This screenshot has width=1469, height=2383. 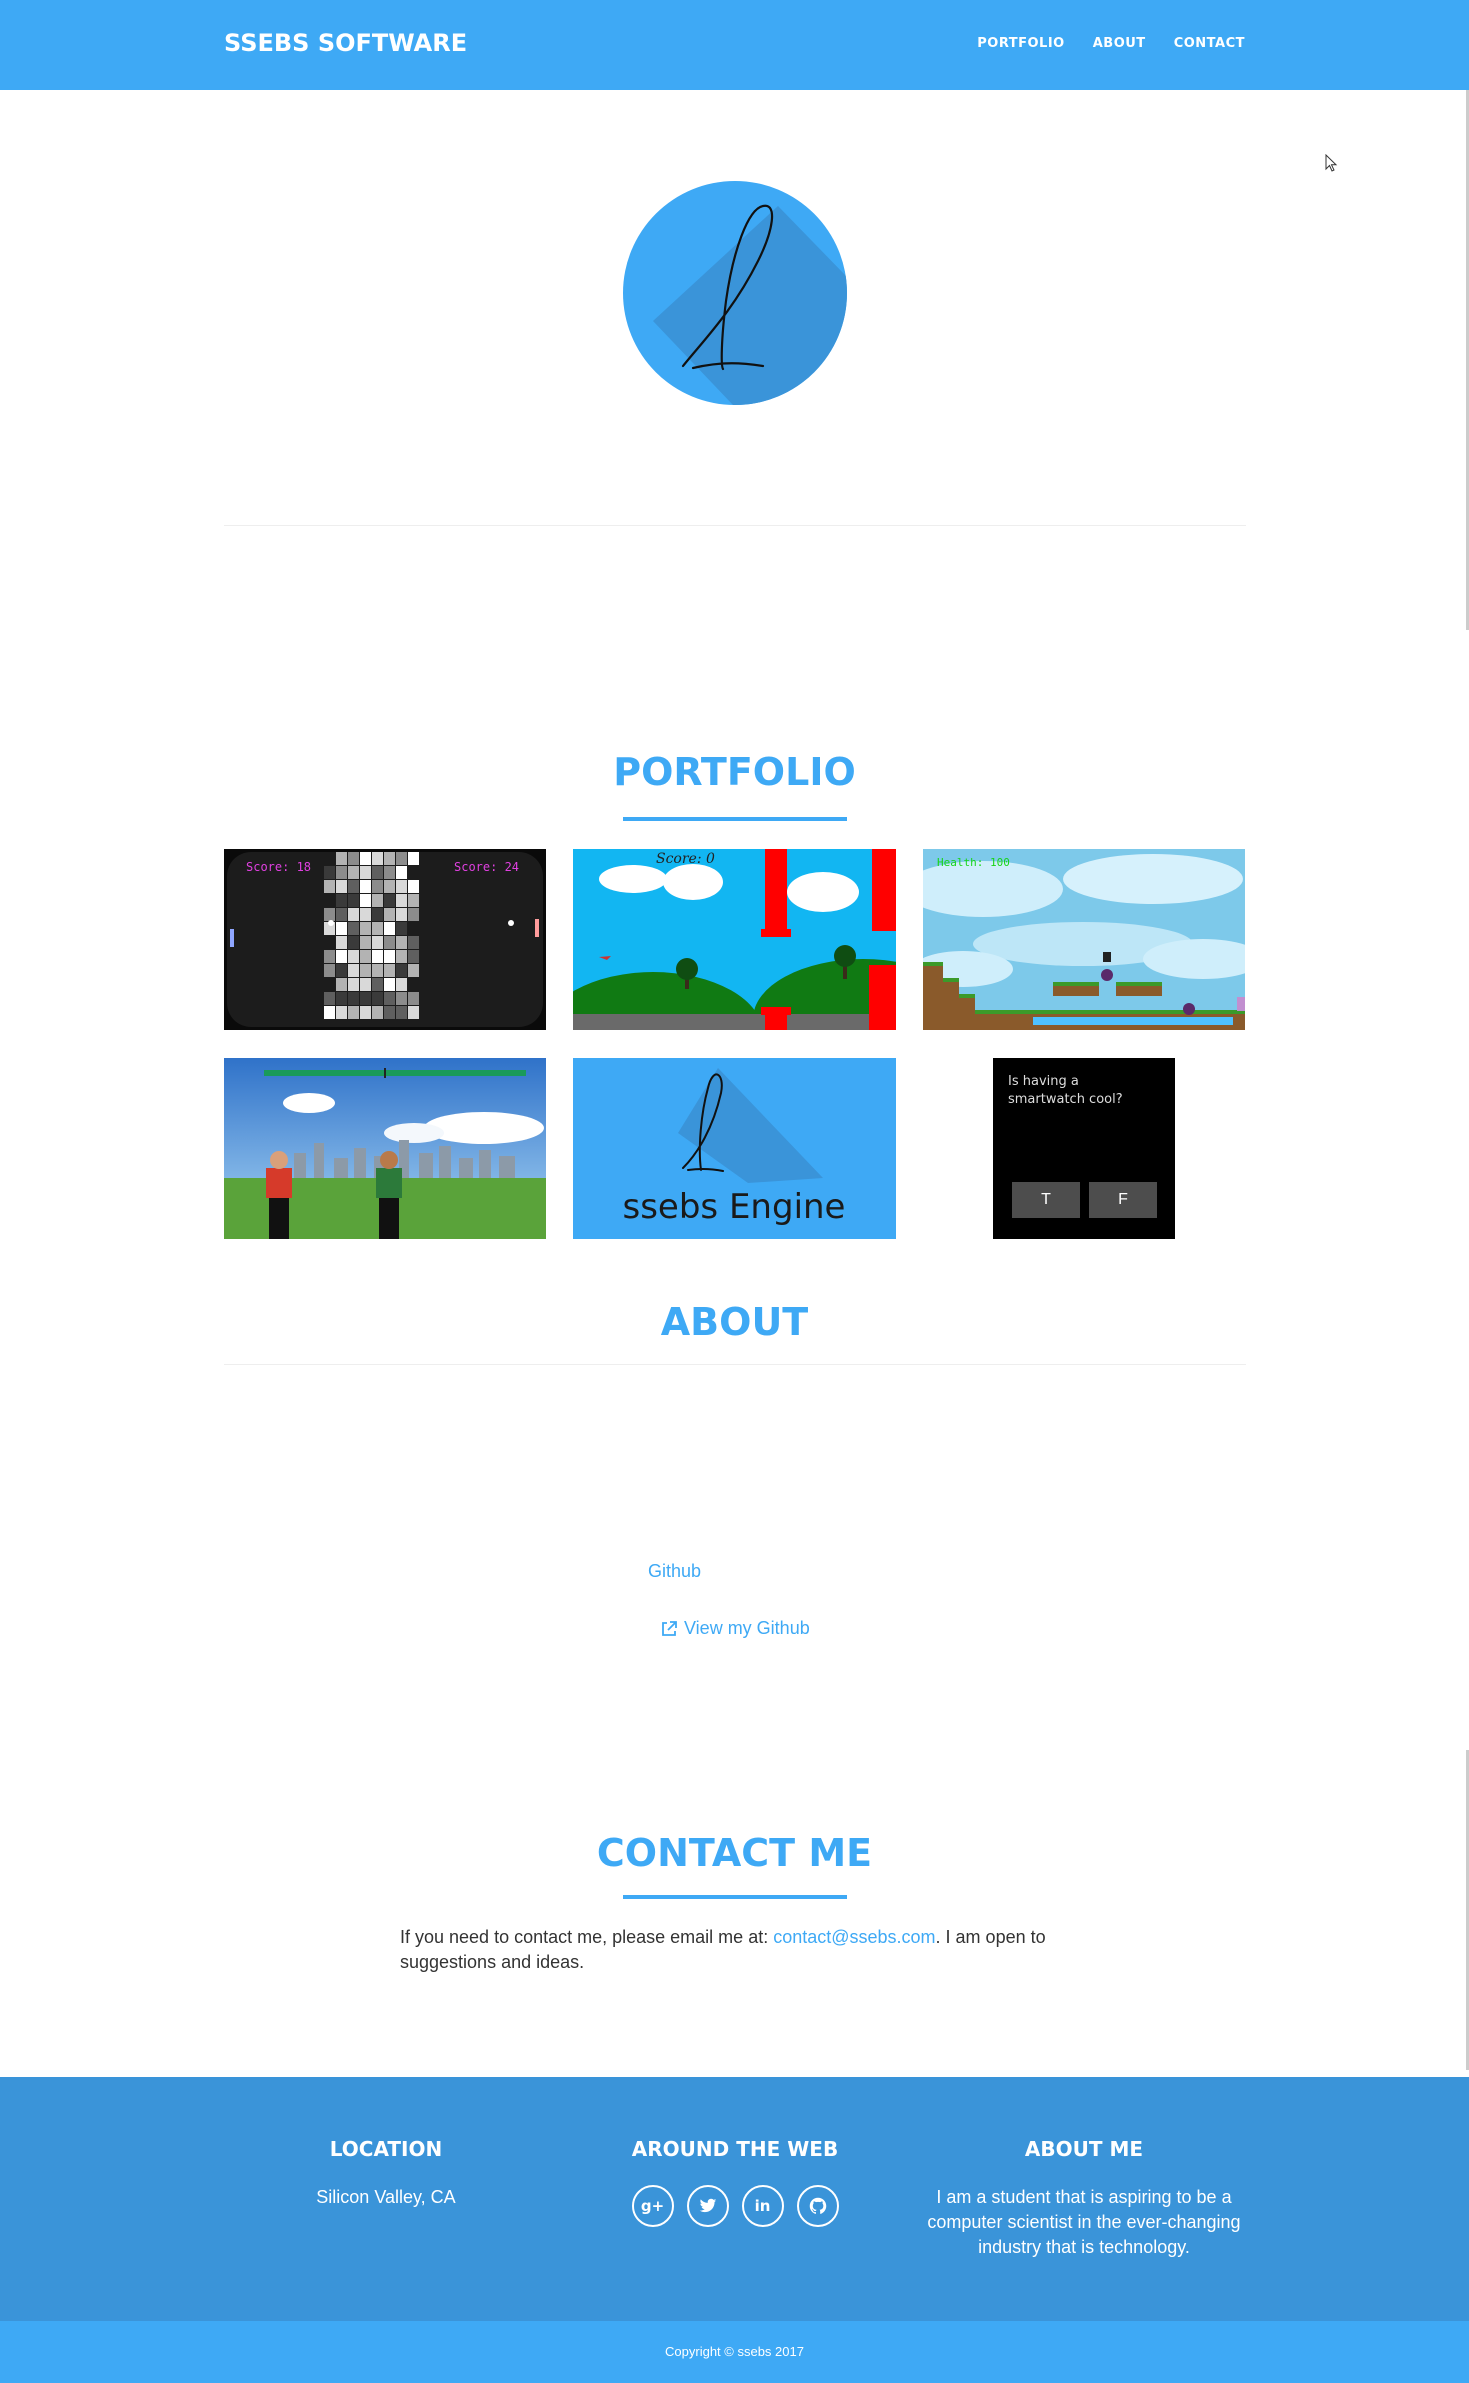 What do you see at coordinates (854, 1937) in the screenshot?
I see `email-link: contact@ssebs.com` at bounding box center [854, 1937].